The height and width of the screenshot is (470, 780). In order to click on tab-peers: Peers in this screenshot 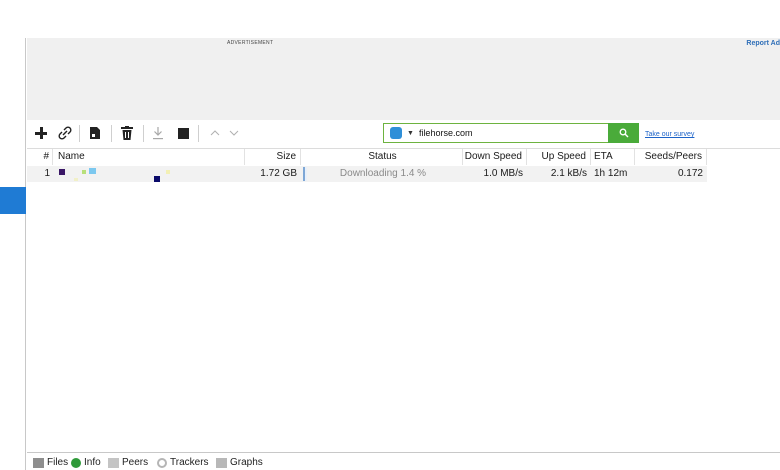, I will do `click(128, 462)`.